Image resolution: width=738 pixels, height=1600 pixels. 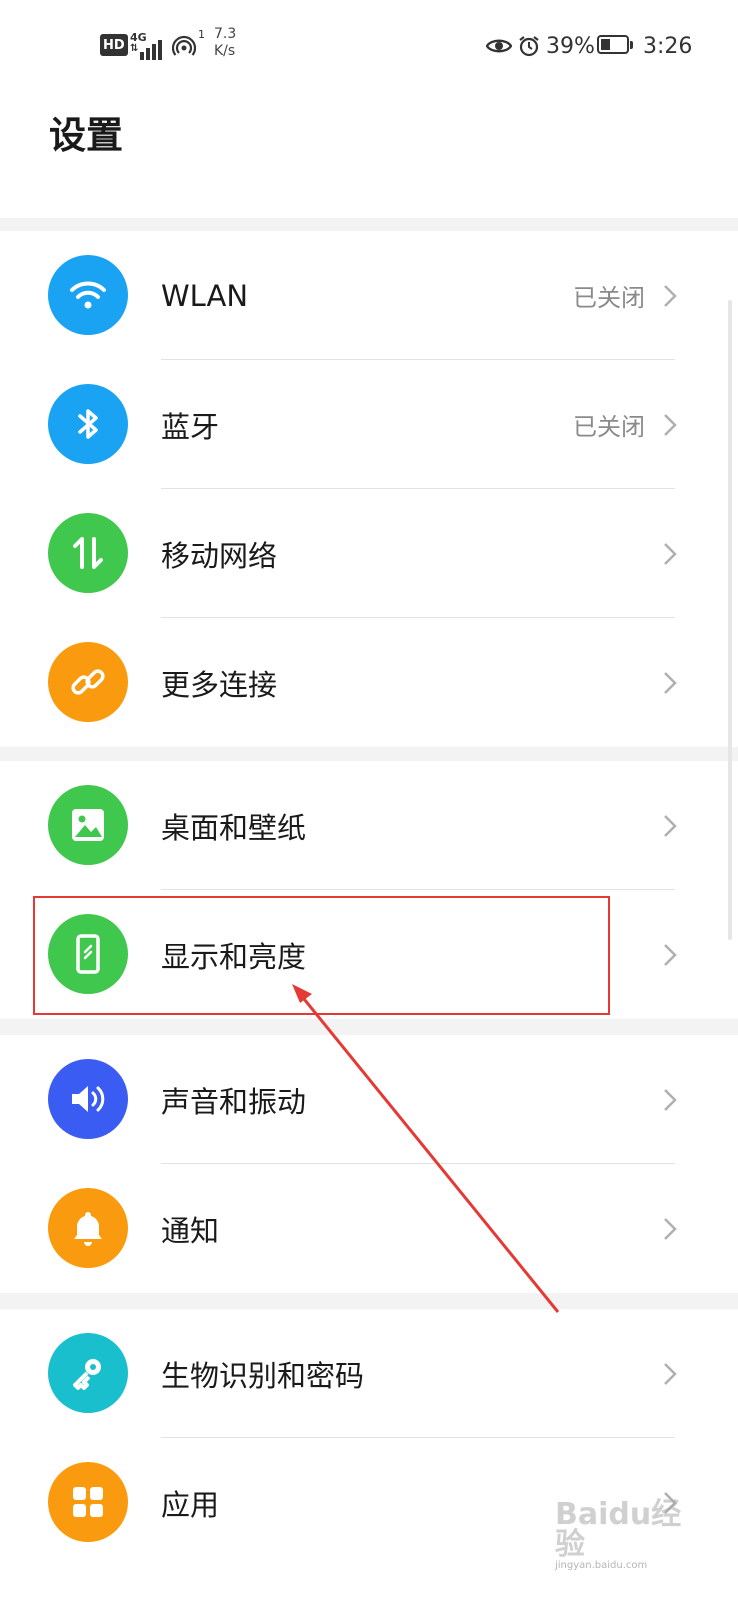 What do you see at coordinates (88, 553) in the screenshot?
I see `mobile-data-icon` at bounding box center [88, 553].